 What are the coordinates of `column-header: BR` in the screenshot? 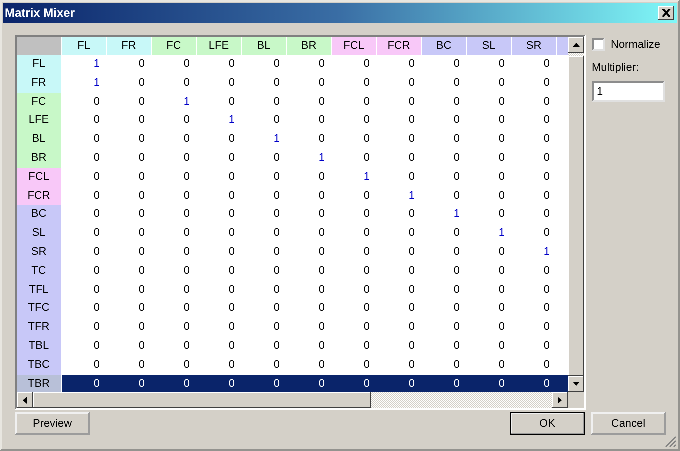 It's located at (309, 46).